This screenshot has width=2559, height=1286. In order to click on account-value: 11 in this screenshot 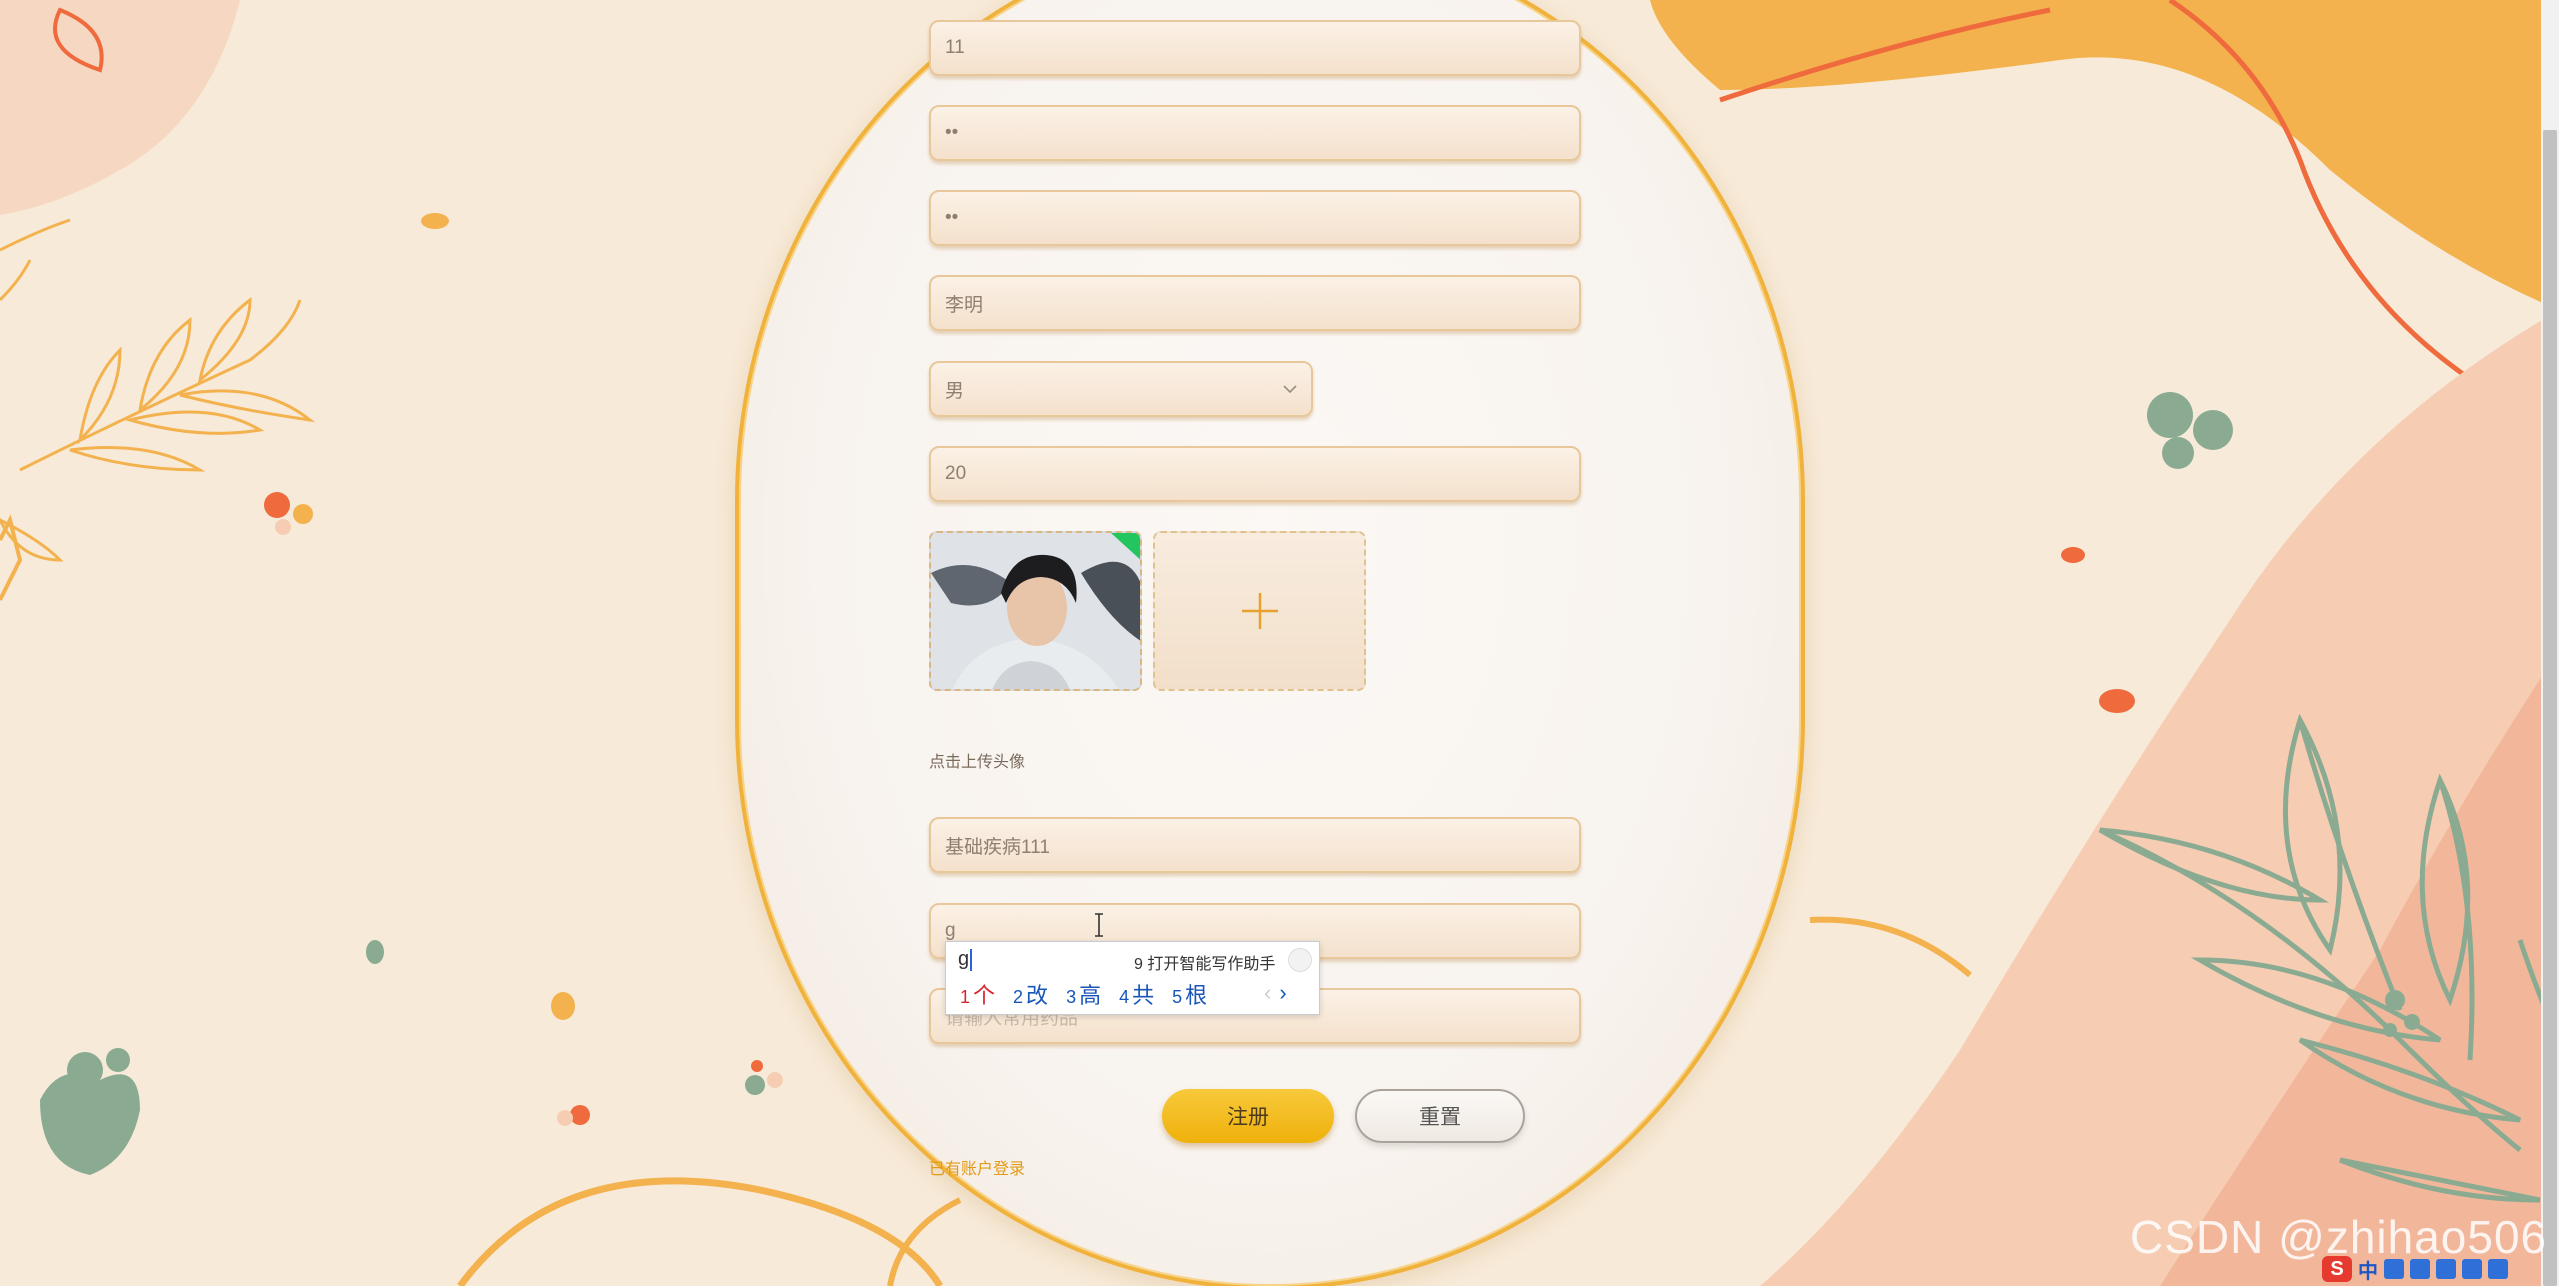, I will do `click(955, 47)`.